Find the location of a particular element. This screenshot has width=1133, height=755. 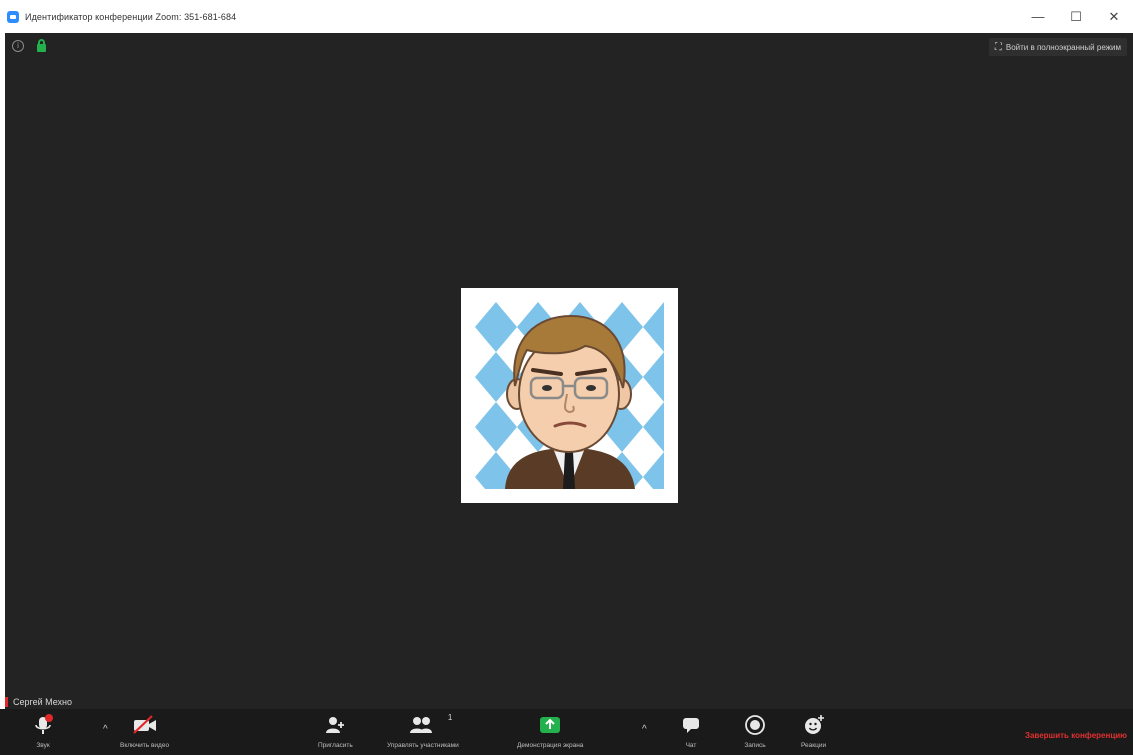

avatar is located at coordinates (569, 395).